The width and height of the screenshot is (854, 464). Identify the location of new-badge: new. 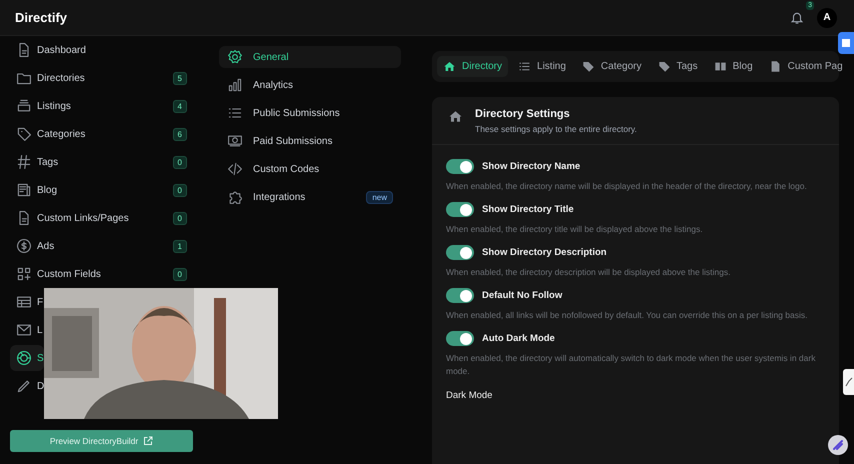
(379, 197).